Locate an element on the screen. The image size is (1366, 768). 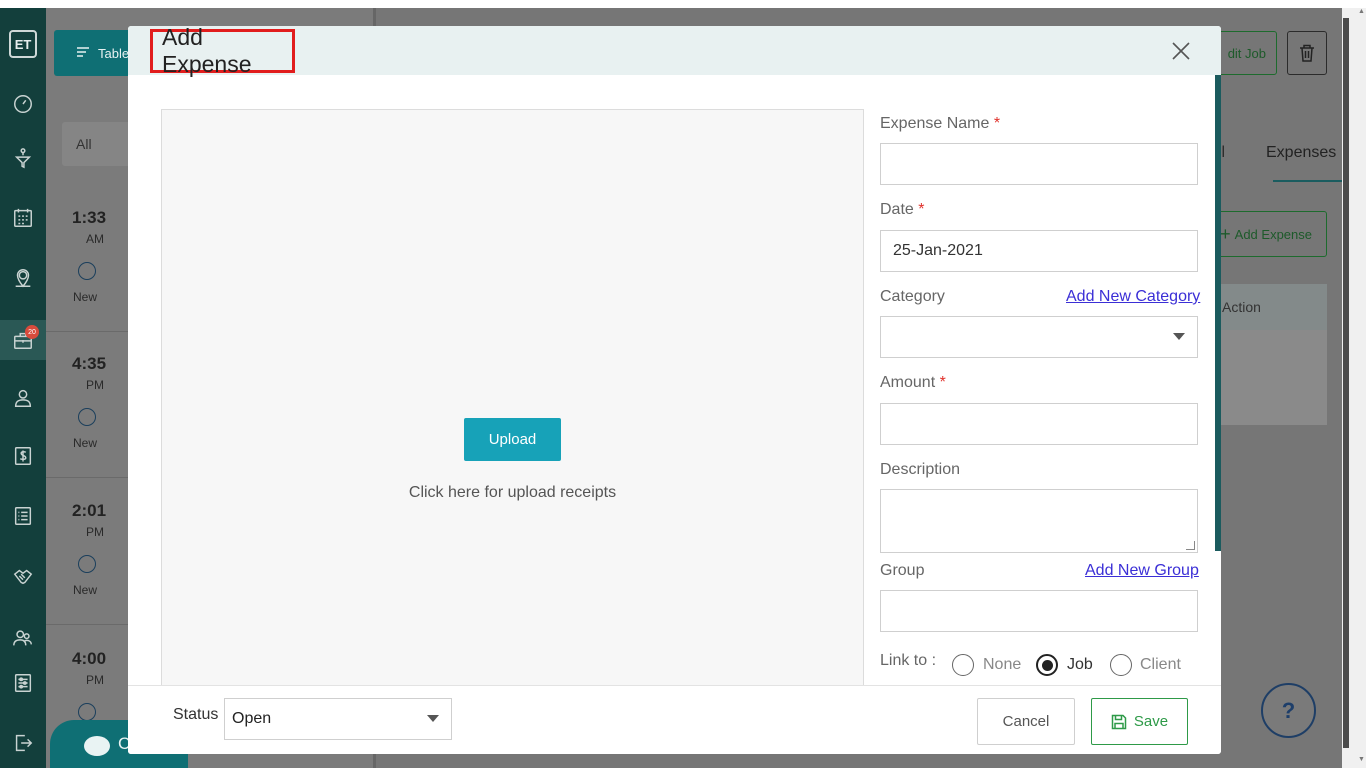
amount-label-text: Amount is located at coordinates (908, 382).